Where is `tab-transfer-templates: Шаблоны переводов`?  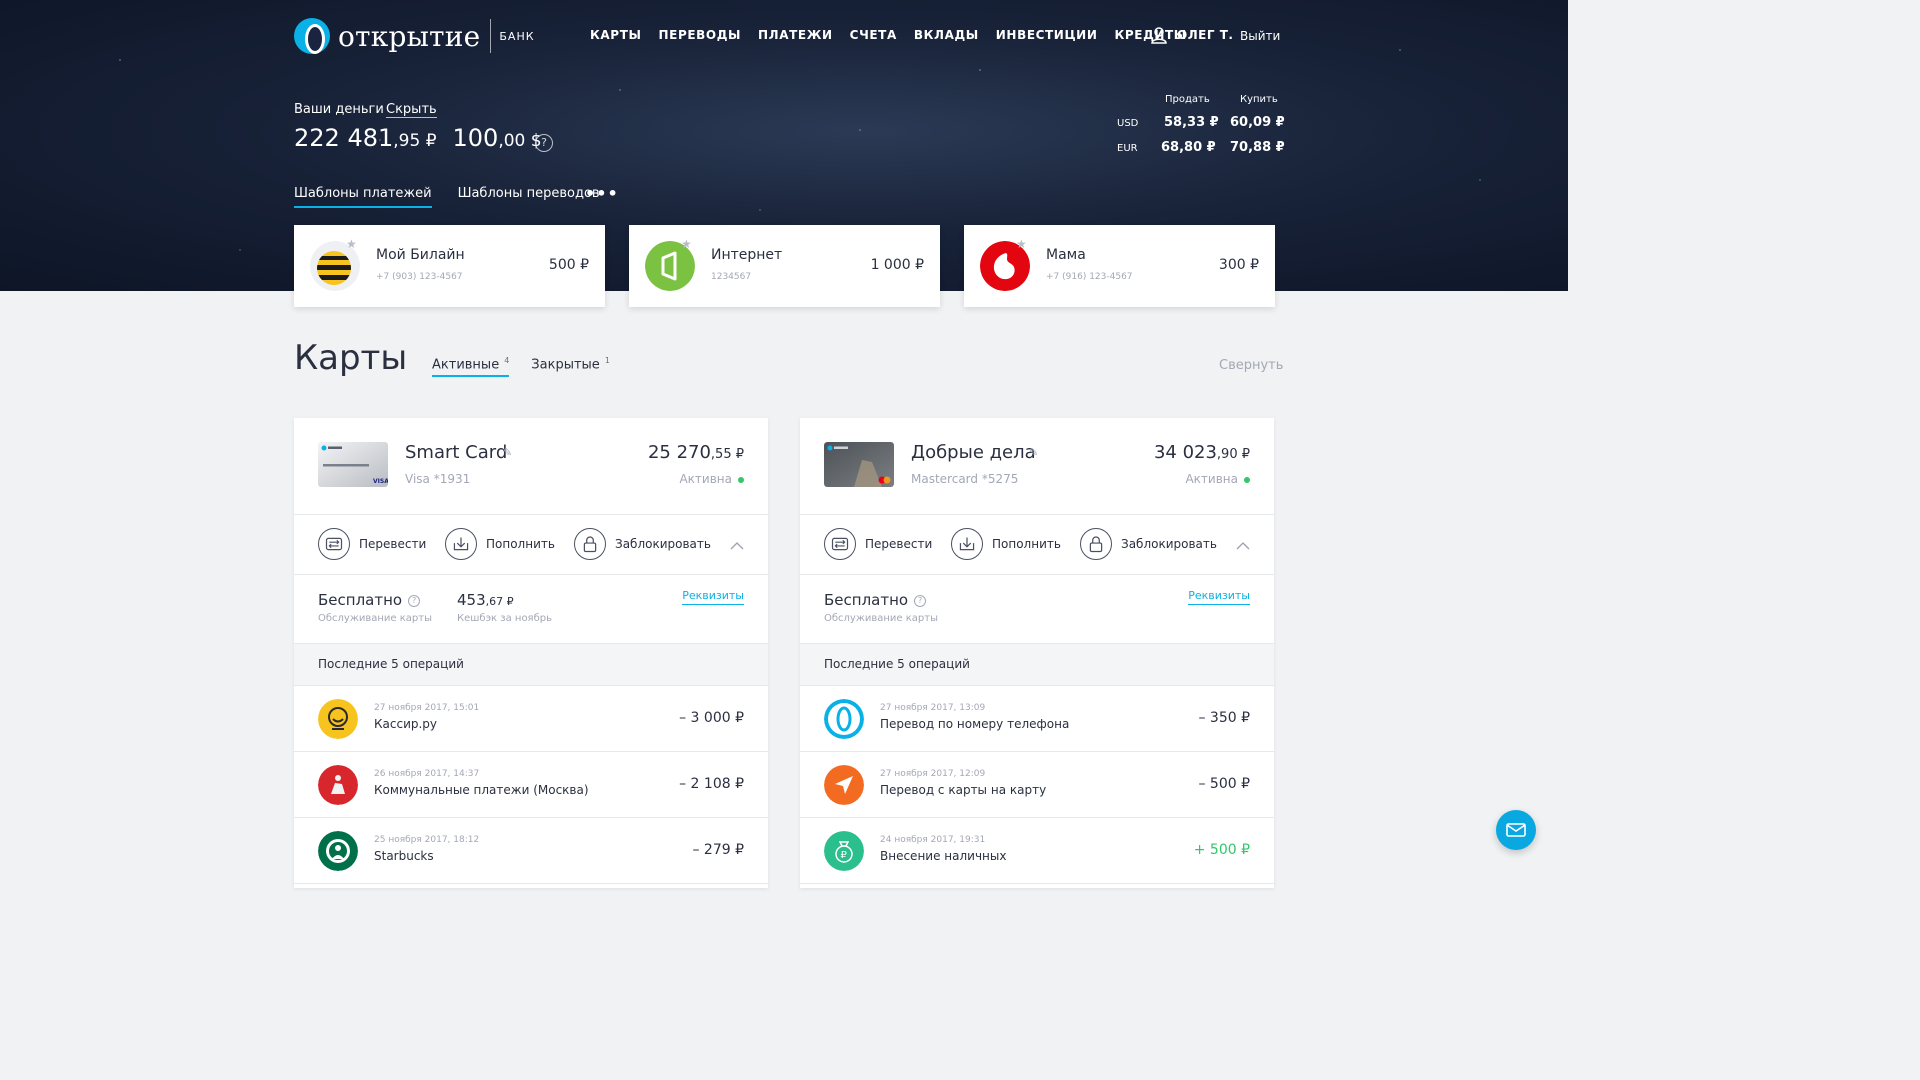
tab-transfer-templates: Шаблоны переводов is located at coordinates (529, 197).